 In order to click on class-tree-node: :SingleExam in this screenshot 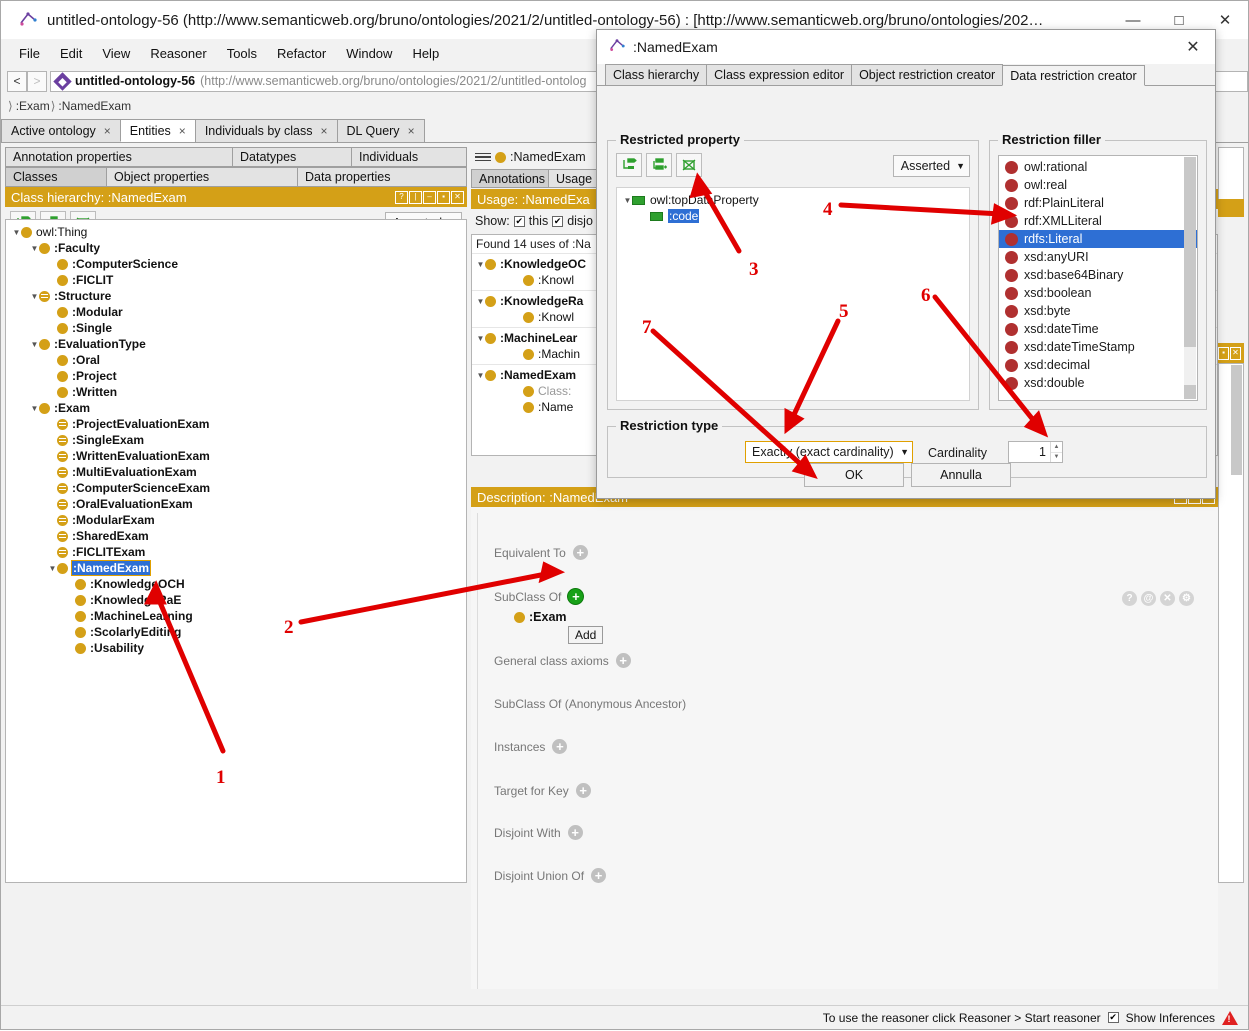, I will do `click(237, 440)`.